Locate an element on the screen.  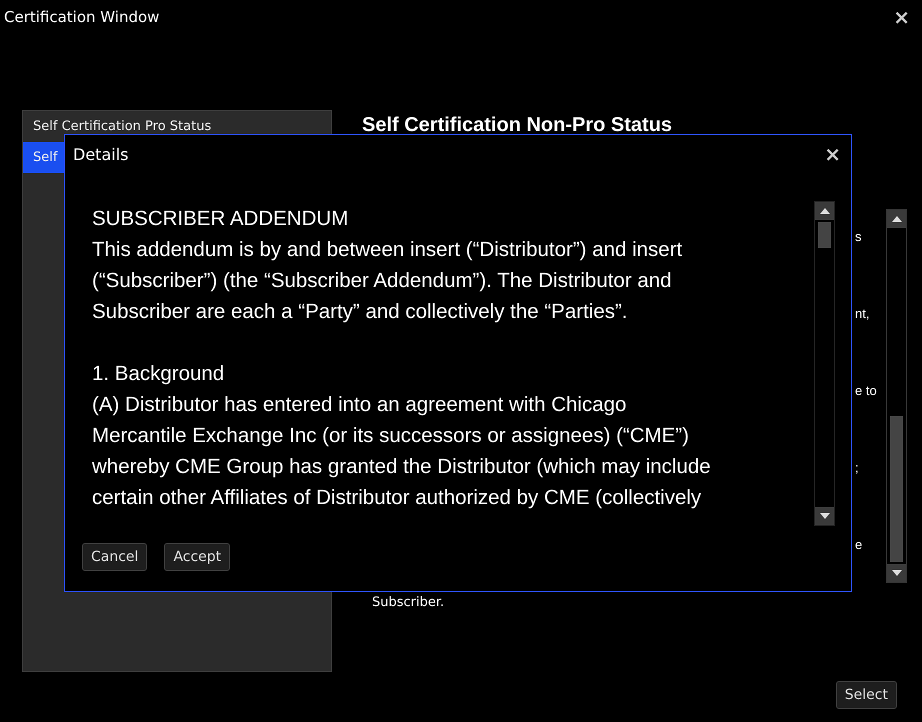
select-button: Select is located at coordinates (866, 695).